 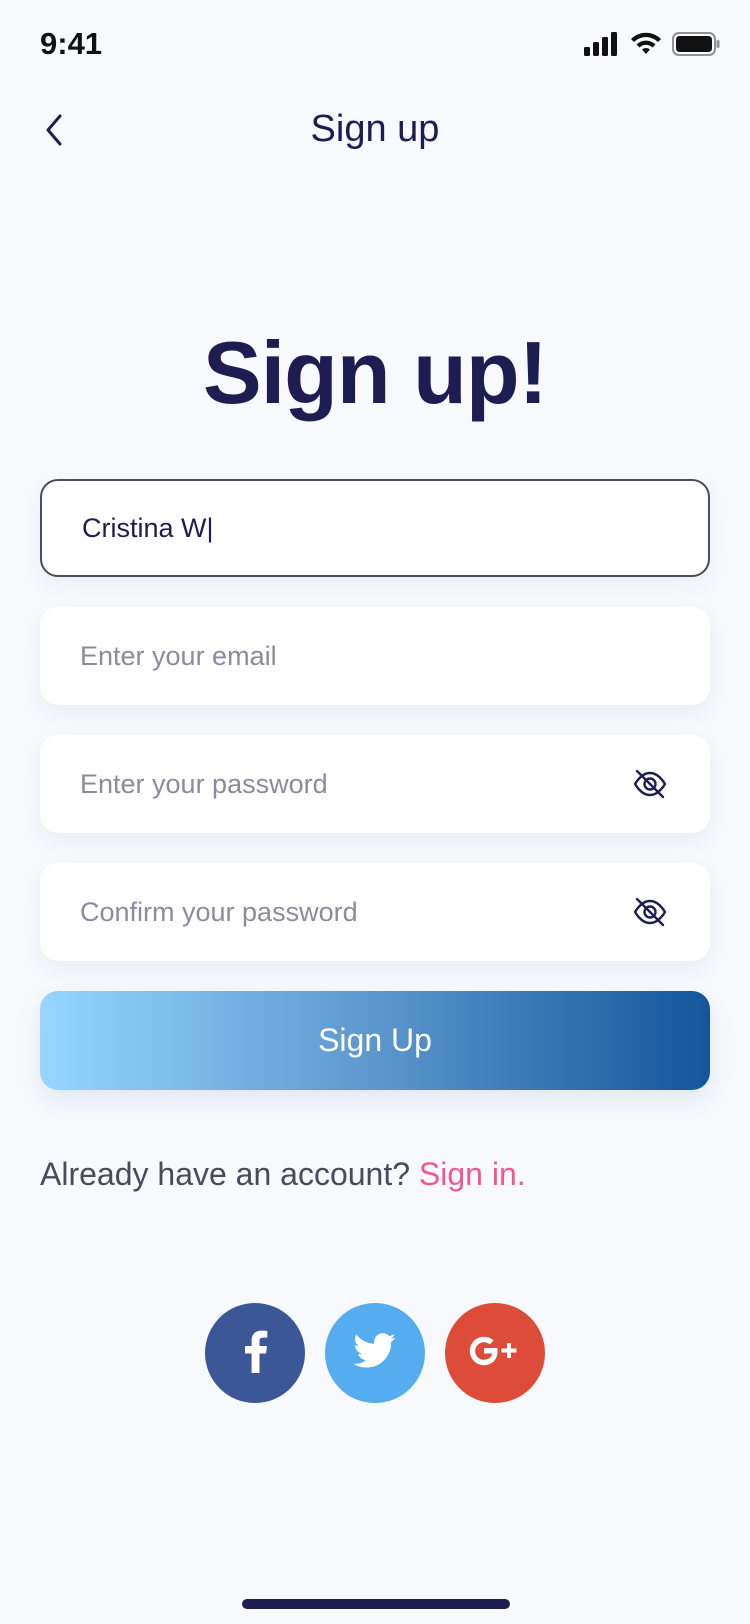 I want to click on facebook-button, so click(x=255, y=1353).